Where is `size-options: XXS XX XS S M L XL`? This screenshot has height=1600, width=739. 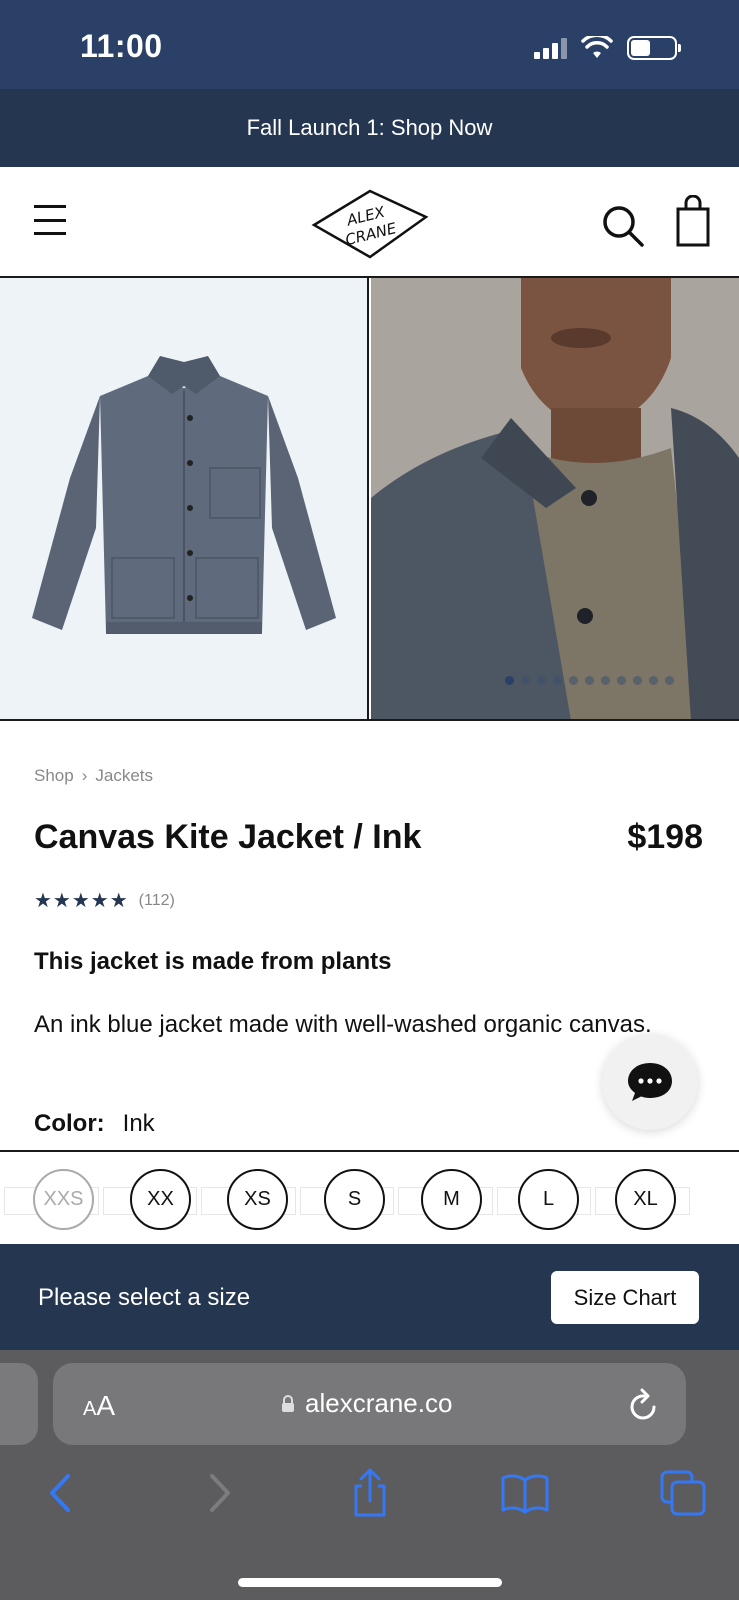
size-options: XXS XX XS S M L XL is located at coordinates (354, 1199).